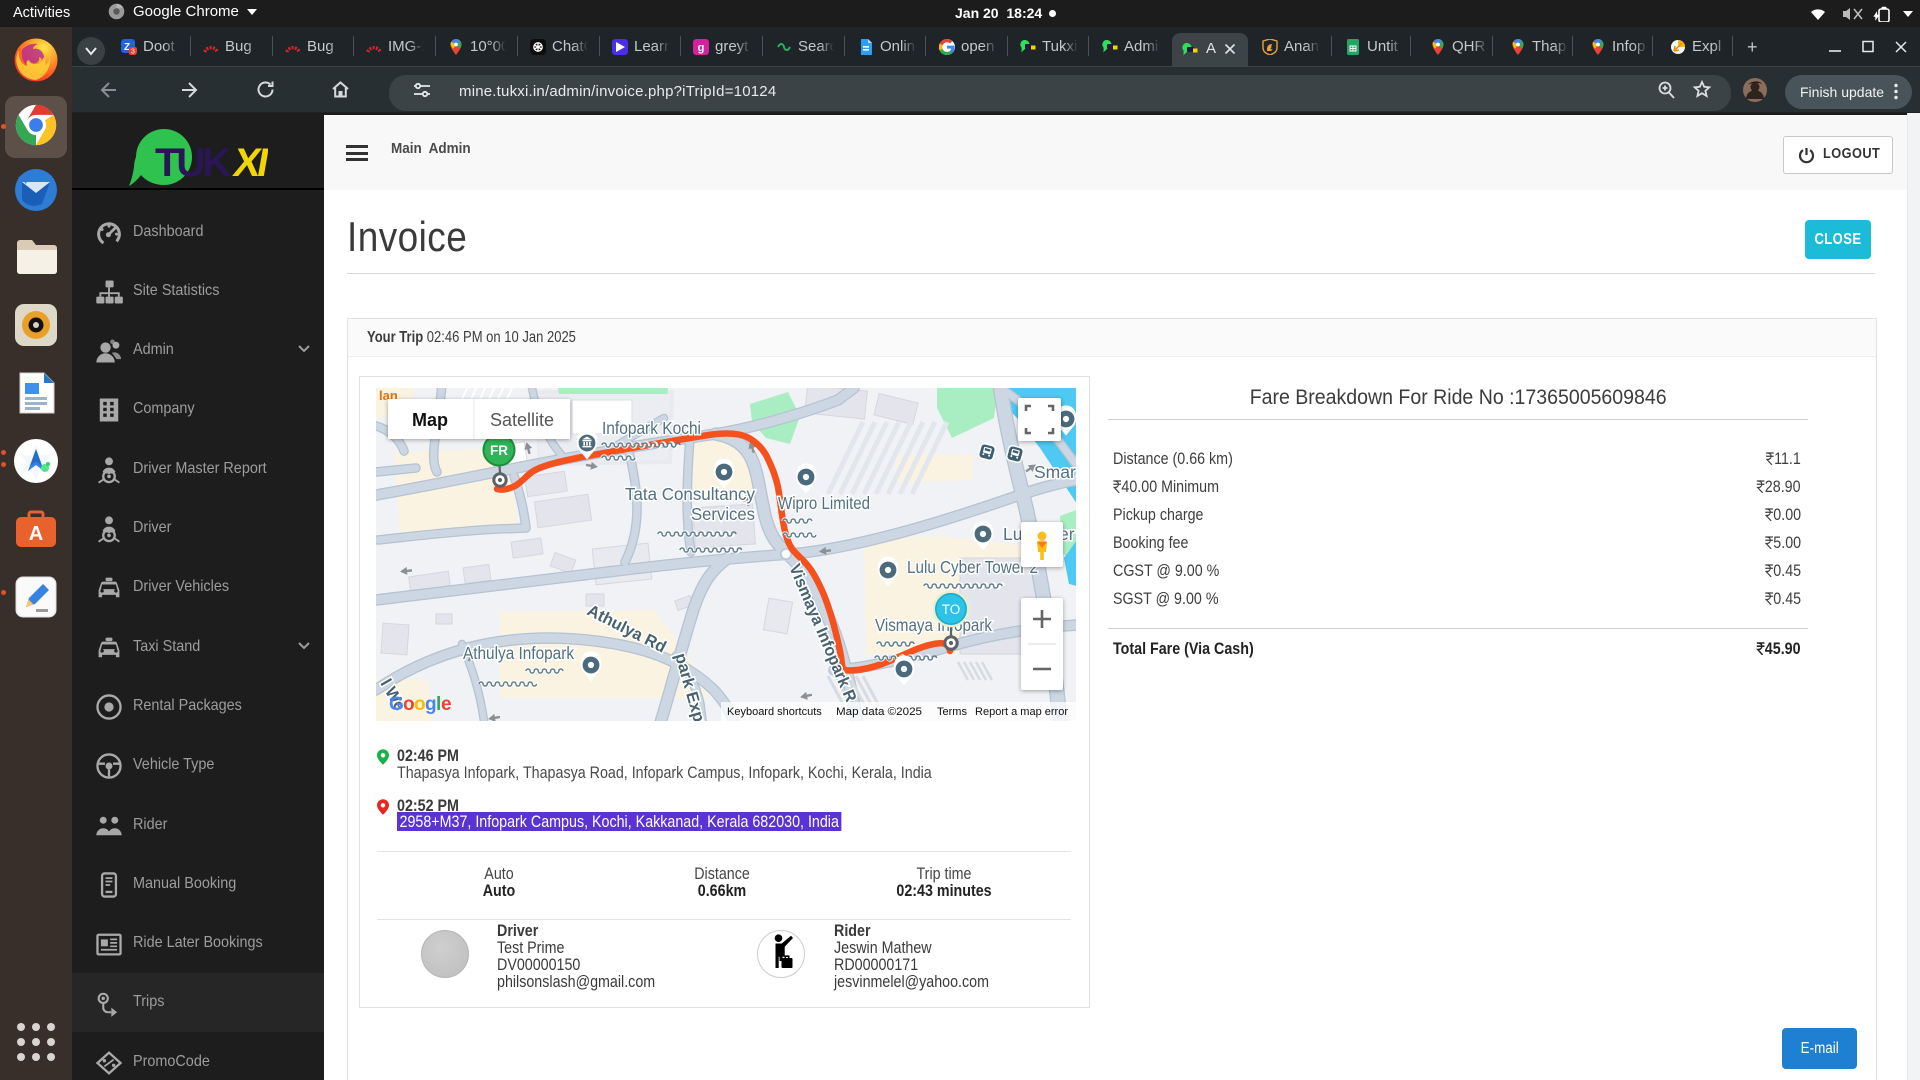 Image resolution: width=1920 pixels, height=1080 pixels. What do you see at coordinates (1012, 534) in the screenshot?
I see `svg-text: Lu` at bounding box center [1012, 534].